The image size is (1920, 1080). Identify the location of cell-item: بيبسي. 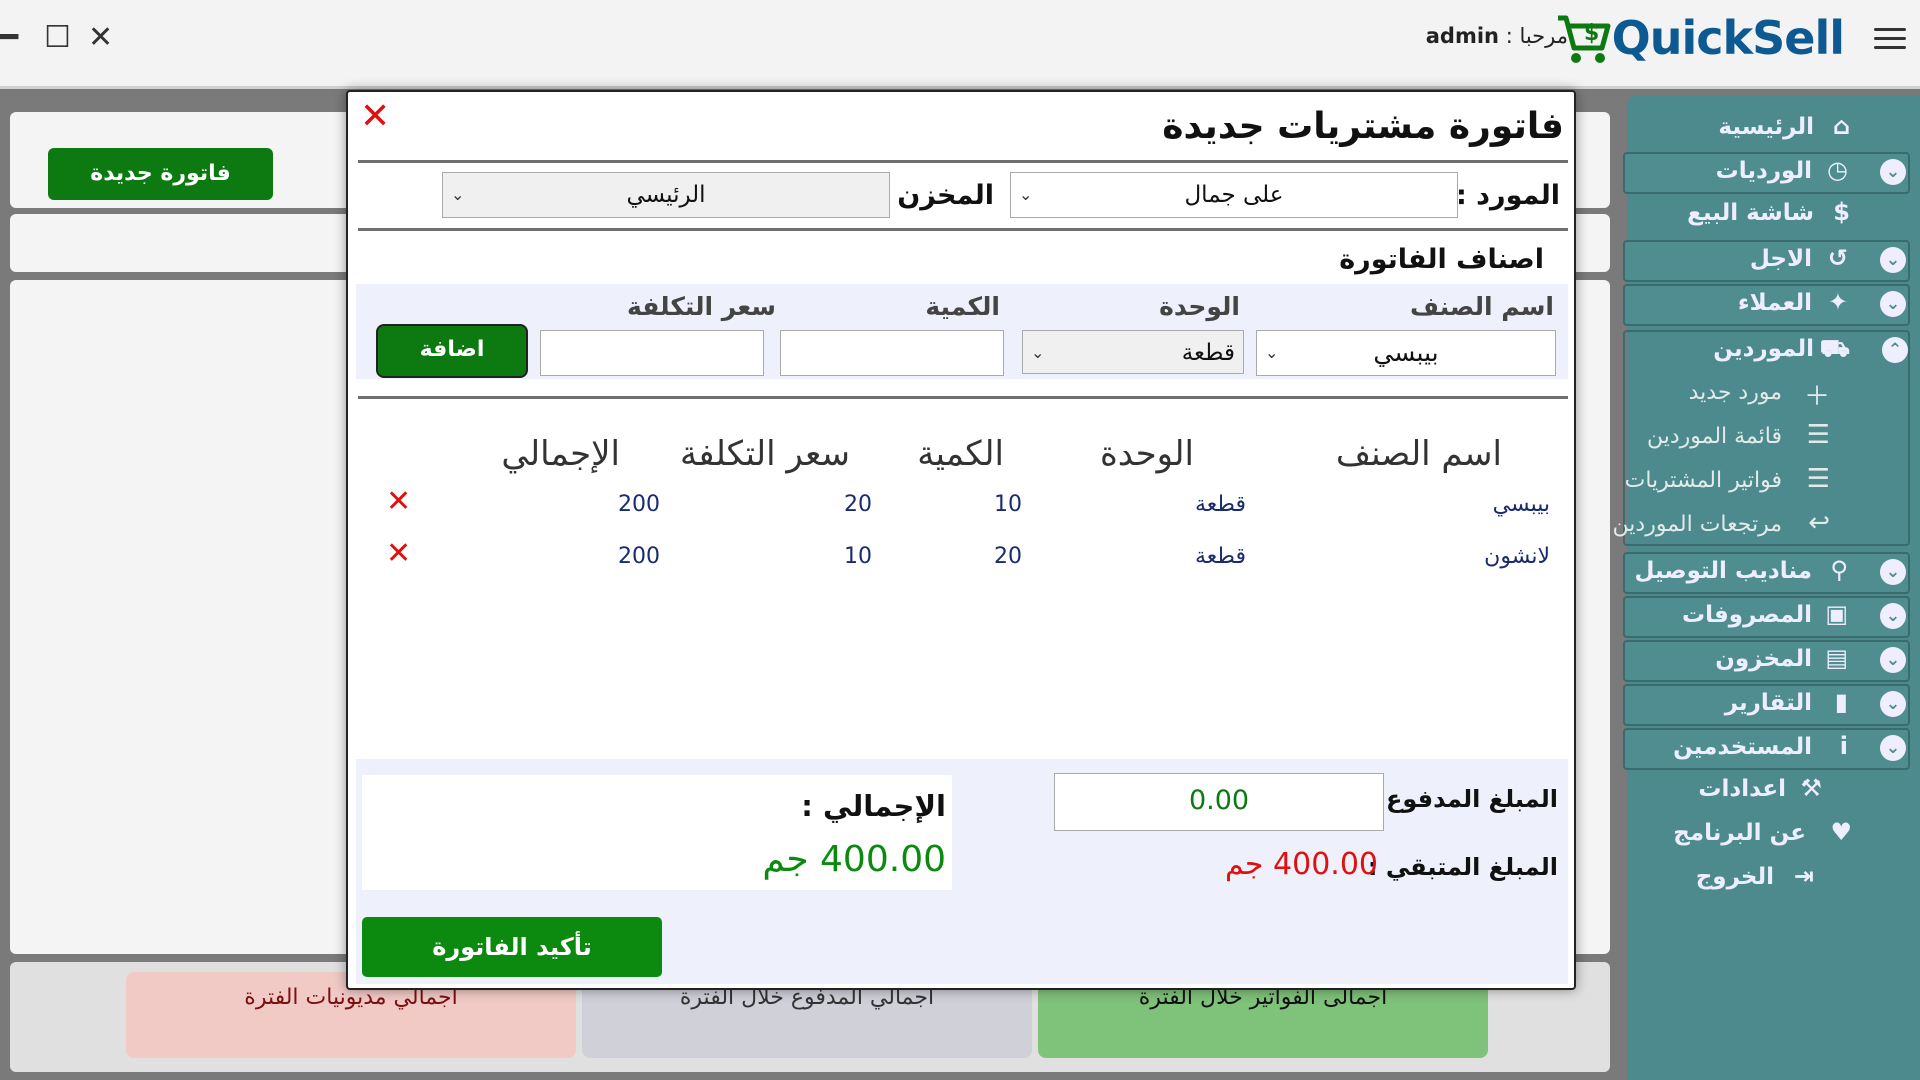
(1521, 504).